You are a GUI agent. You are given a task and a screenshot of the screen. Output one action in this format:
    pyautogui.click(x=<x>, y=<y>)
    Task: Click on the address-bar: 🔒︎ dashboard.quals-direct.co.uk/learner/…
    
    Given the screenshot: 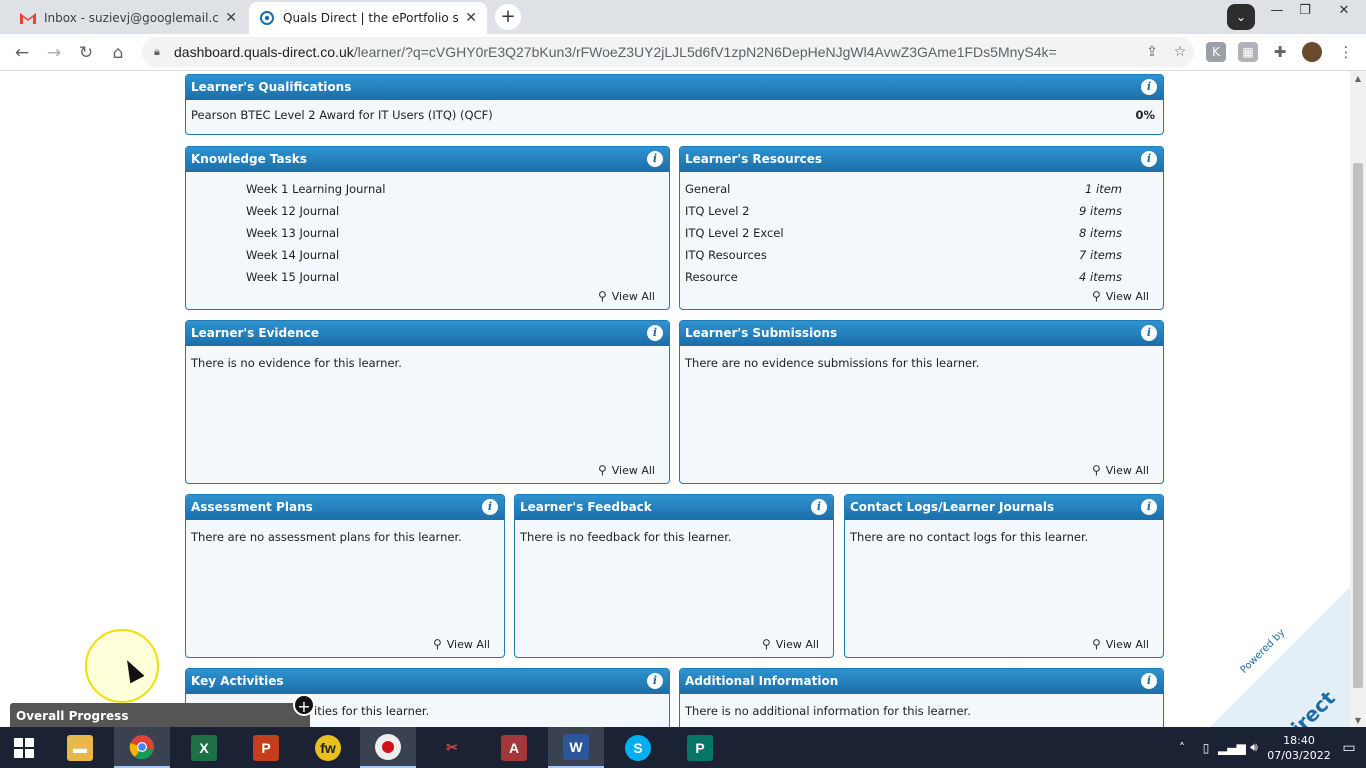 What is the action you would take?
    pyautogui.click(x=668, y=52)
    